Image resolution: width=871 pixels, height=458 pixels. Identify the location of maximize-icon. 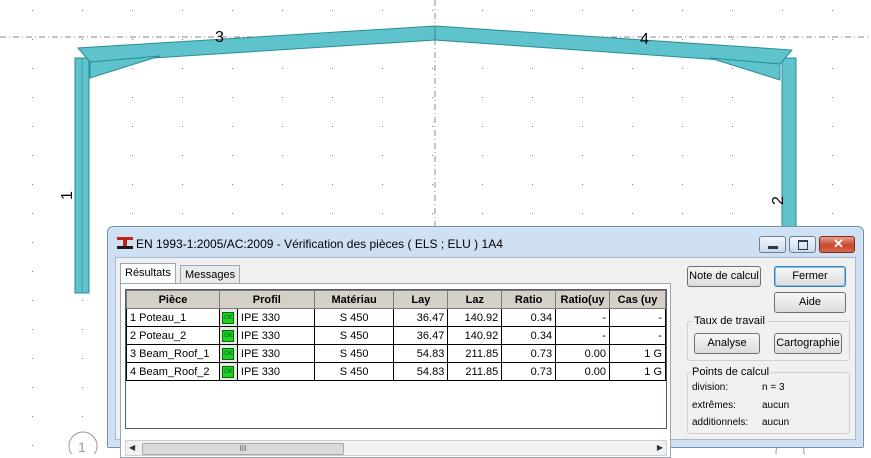
(803, 245).